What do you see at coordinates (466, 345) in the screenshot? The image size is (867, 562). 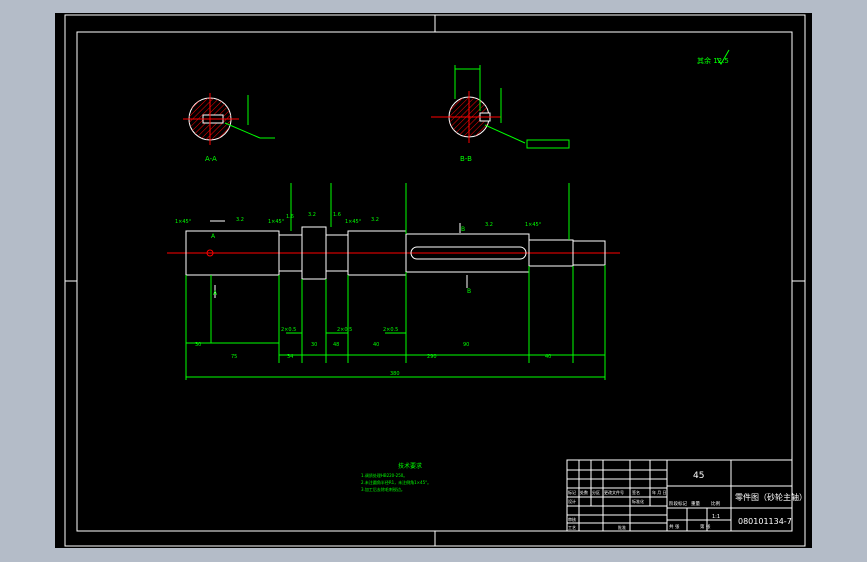 I see `dim-seg-8: 90` at bounding box center [466, 345].